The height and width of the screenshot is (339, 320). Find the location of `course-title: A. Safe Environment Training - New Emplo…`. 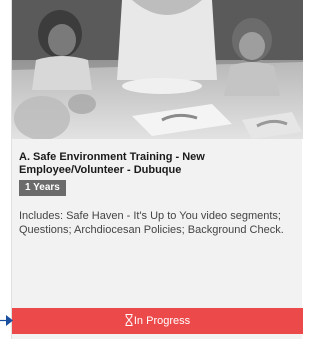

course-title: A. Safe Environment Training - New Emplo… is located at coordinates (154, 164).